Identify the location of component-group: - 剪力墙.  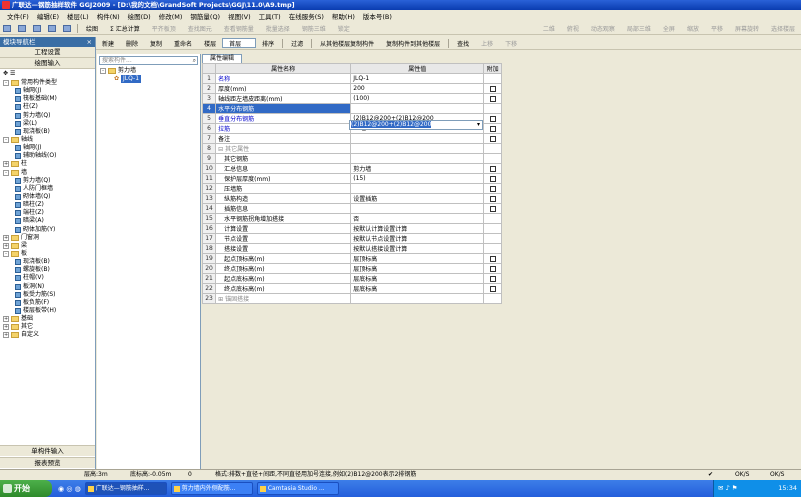
(150, 71).